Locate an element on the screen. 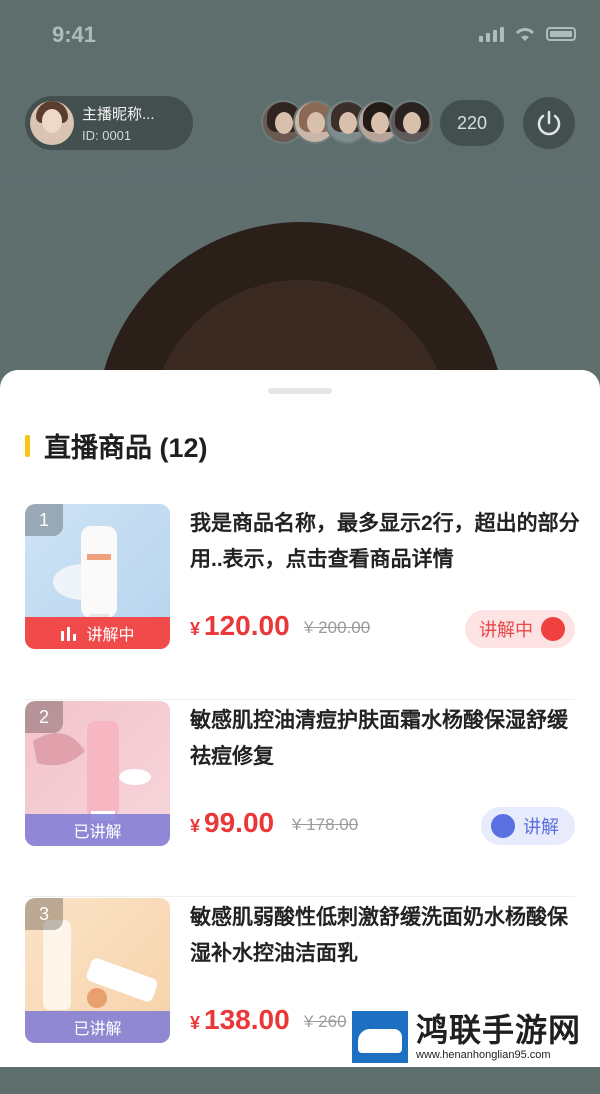 The height and width of the screenshot is (1094, 600). host-info-chip: 主播昵称... ID: 0001 is located at coordinates (109, 123).